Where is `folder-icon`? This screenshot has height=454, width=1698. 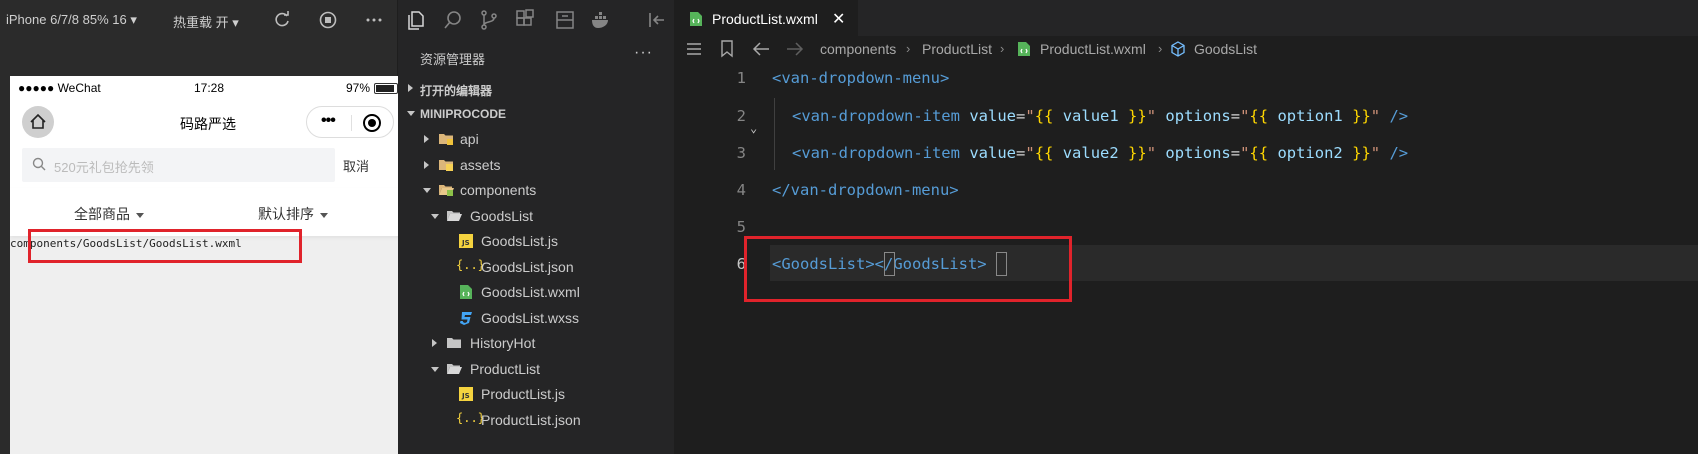
folder-icon is located at coordinates (446, 139).